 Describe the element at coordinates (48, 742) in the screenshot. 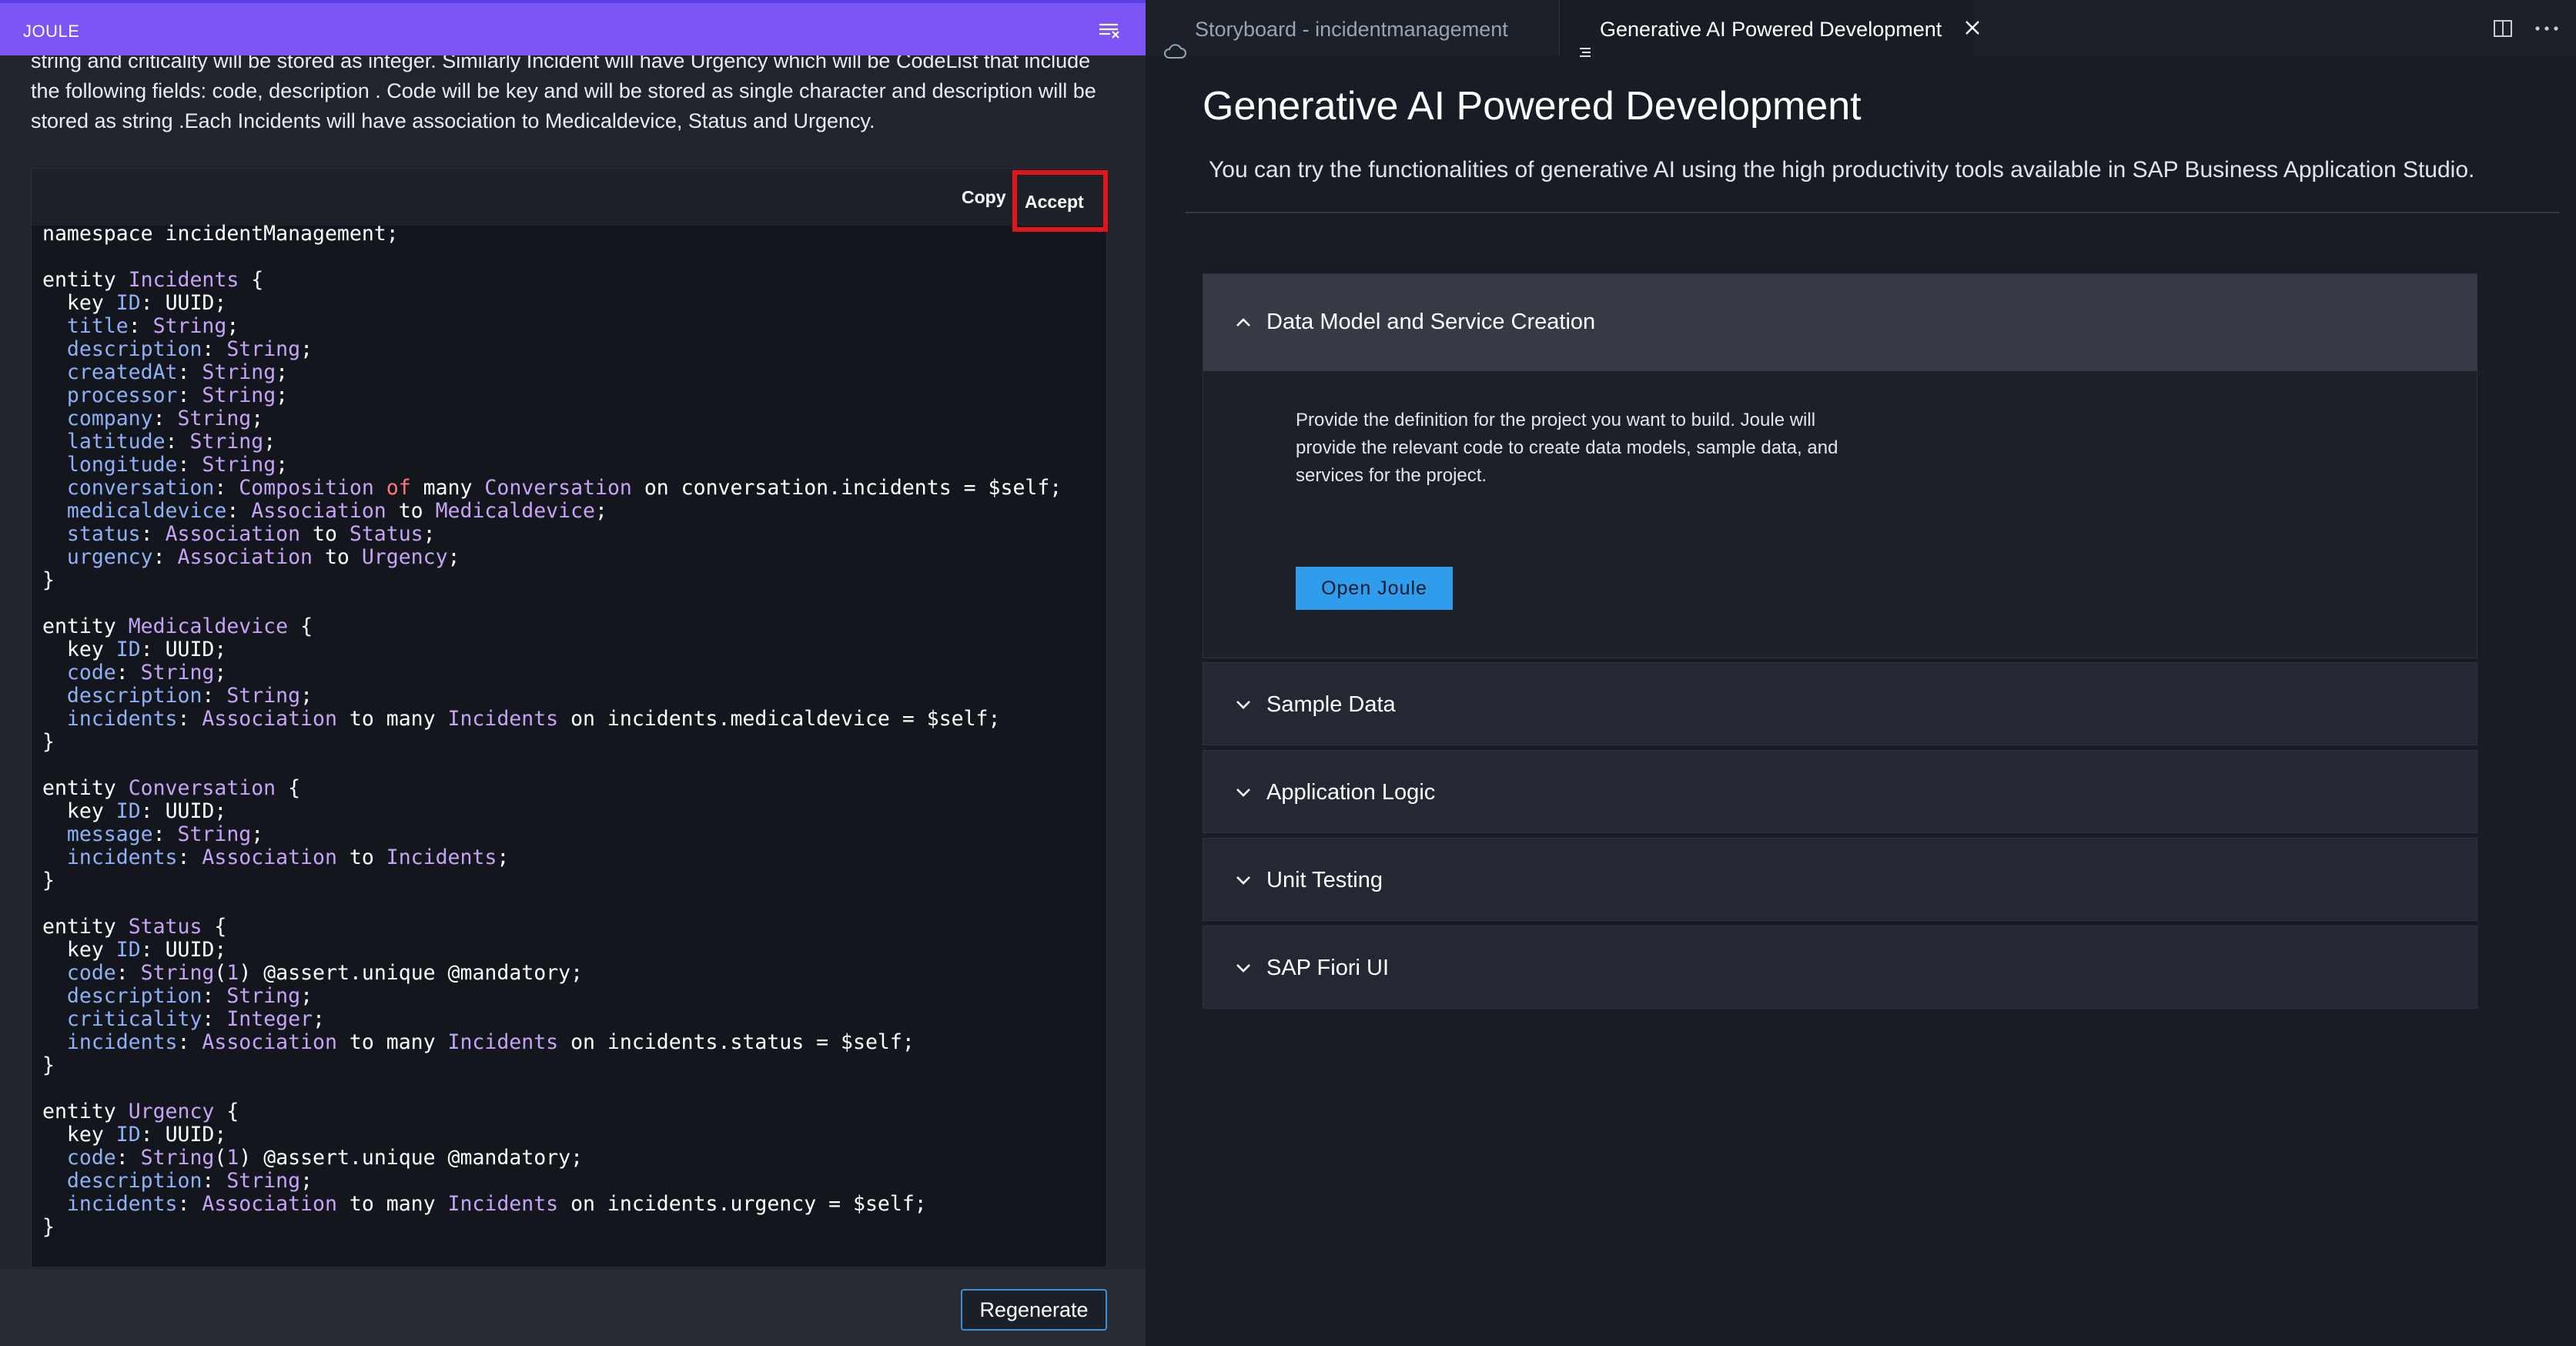

I see `code-token: }` at that location.